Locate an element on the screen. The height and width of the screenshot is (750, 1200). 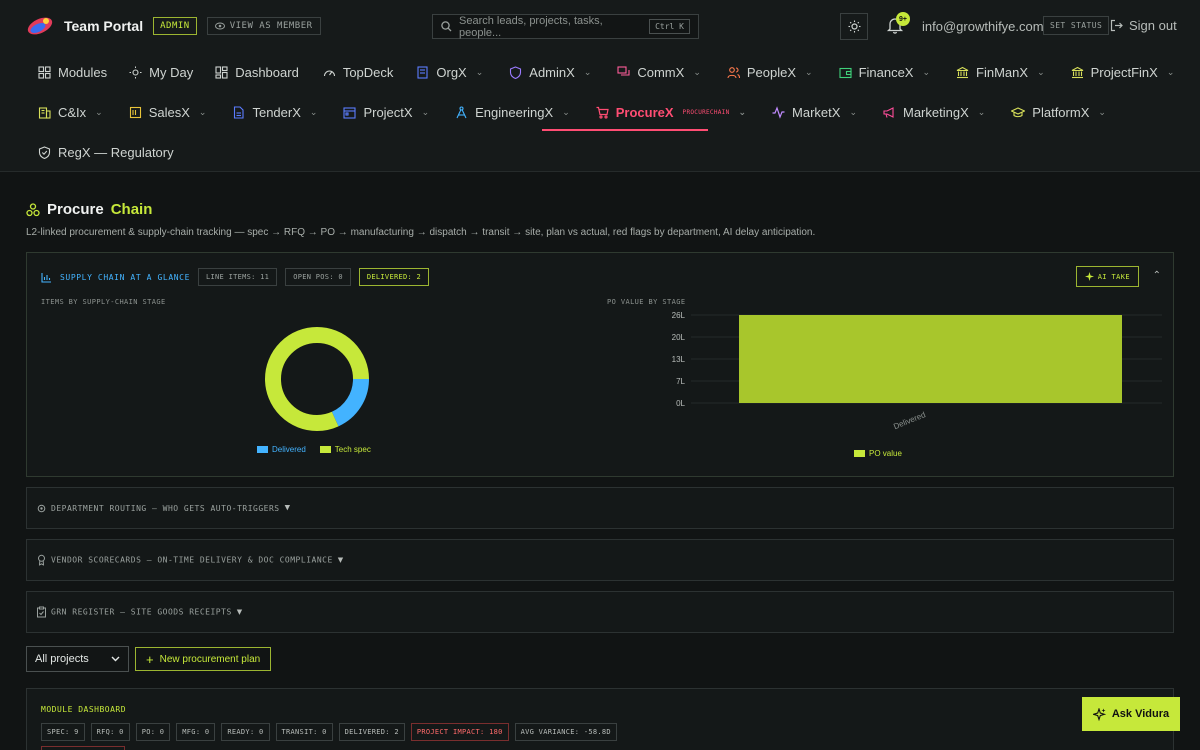
po-value-bar-chart: 0L 7L 13L 20L 26L Delivered is located at coordinates (917, 371).